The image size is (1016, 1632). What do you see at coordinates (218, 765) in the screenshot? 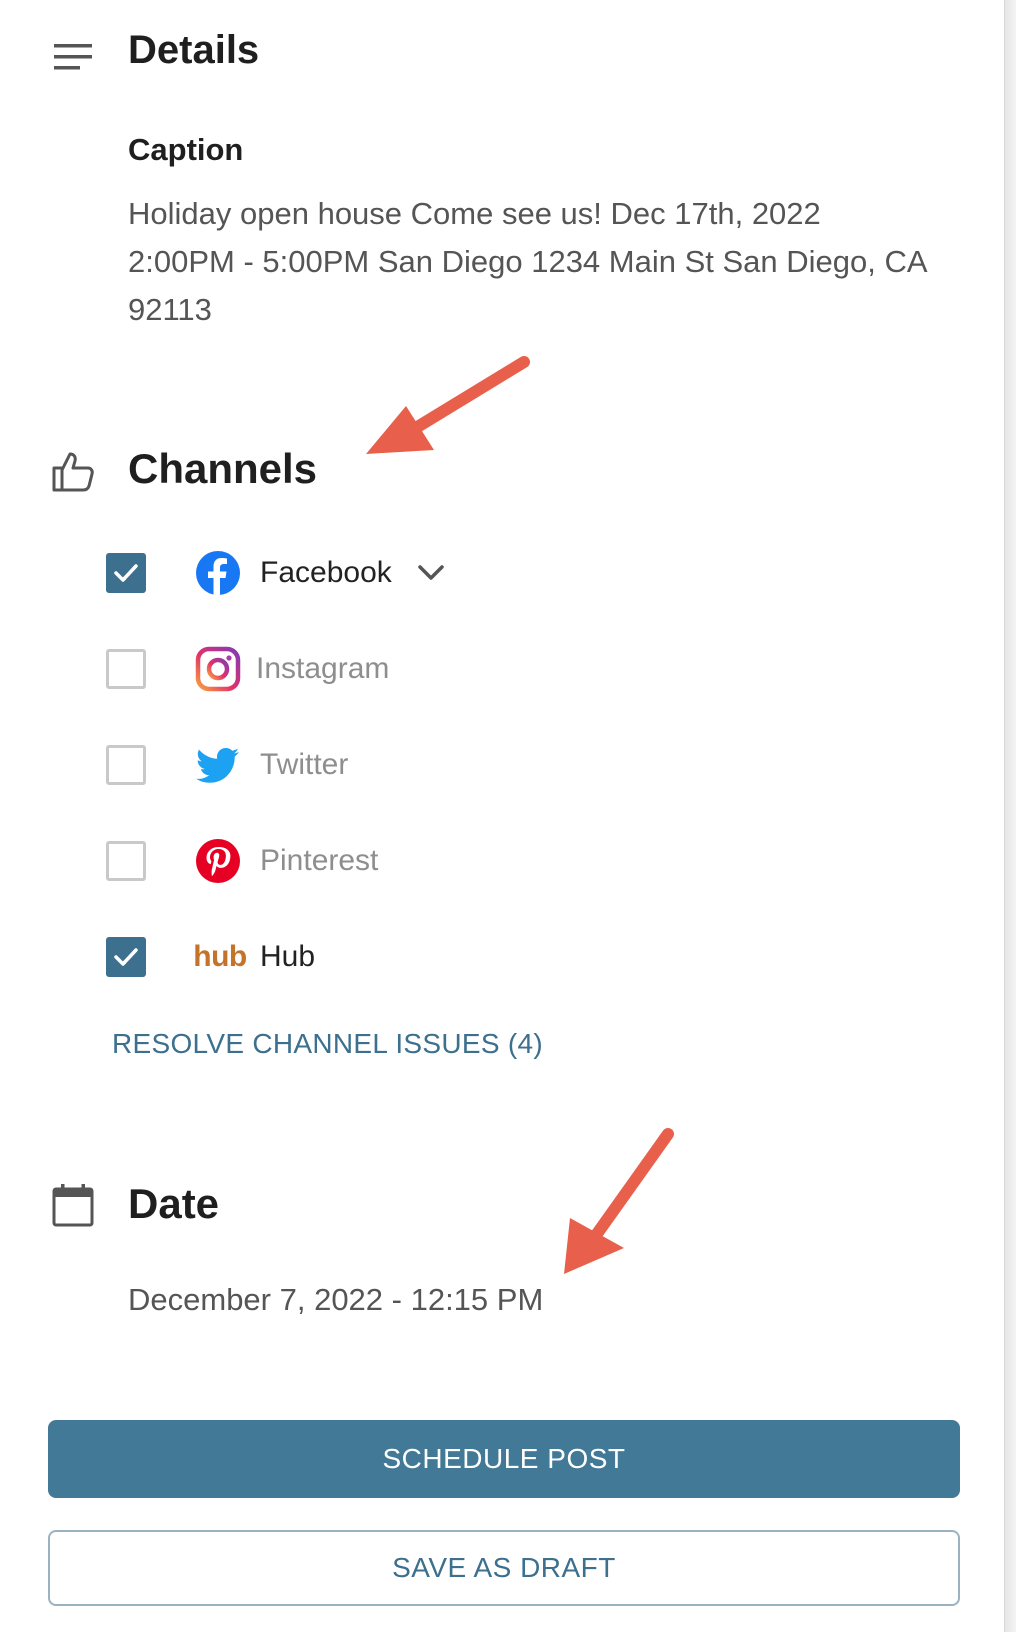
I see `twitter-icon` at bounding box center [218, 765].